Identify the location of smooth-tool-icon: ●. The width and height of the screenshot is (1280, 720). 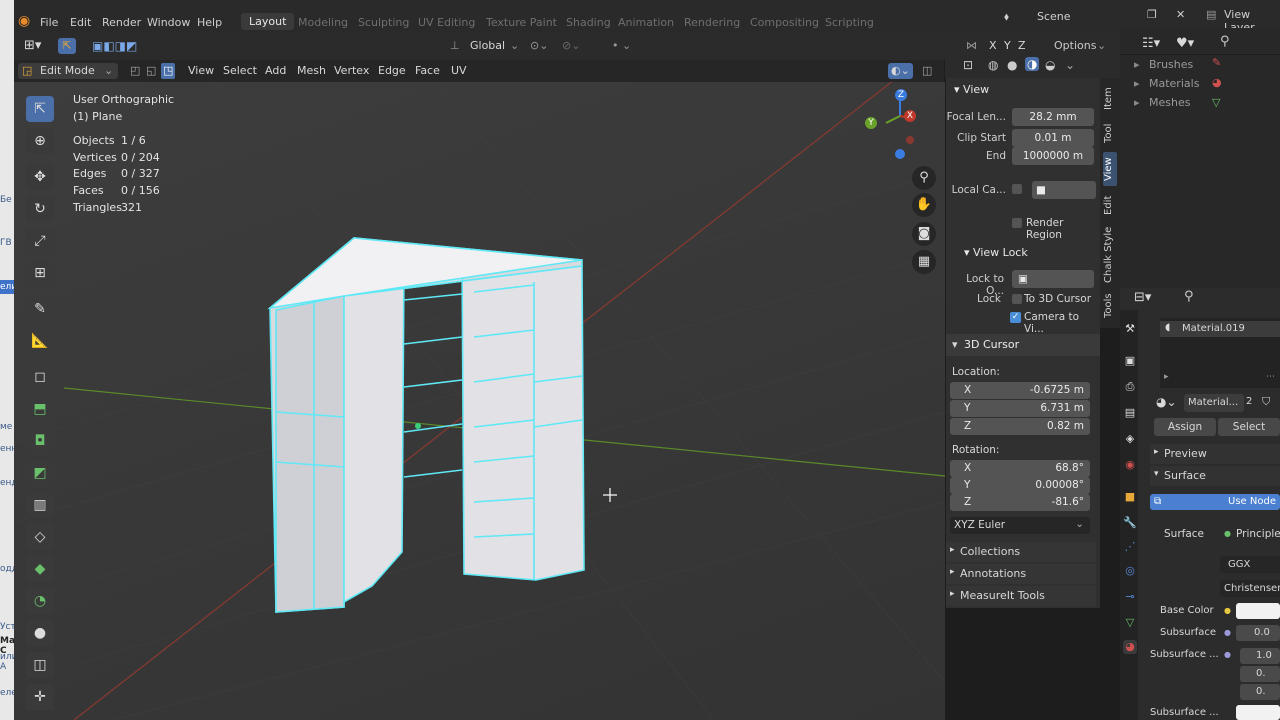
(40, 633).